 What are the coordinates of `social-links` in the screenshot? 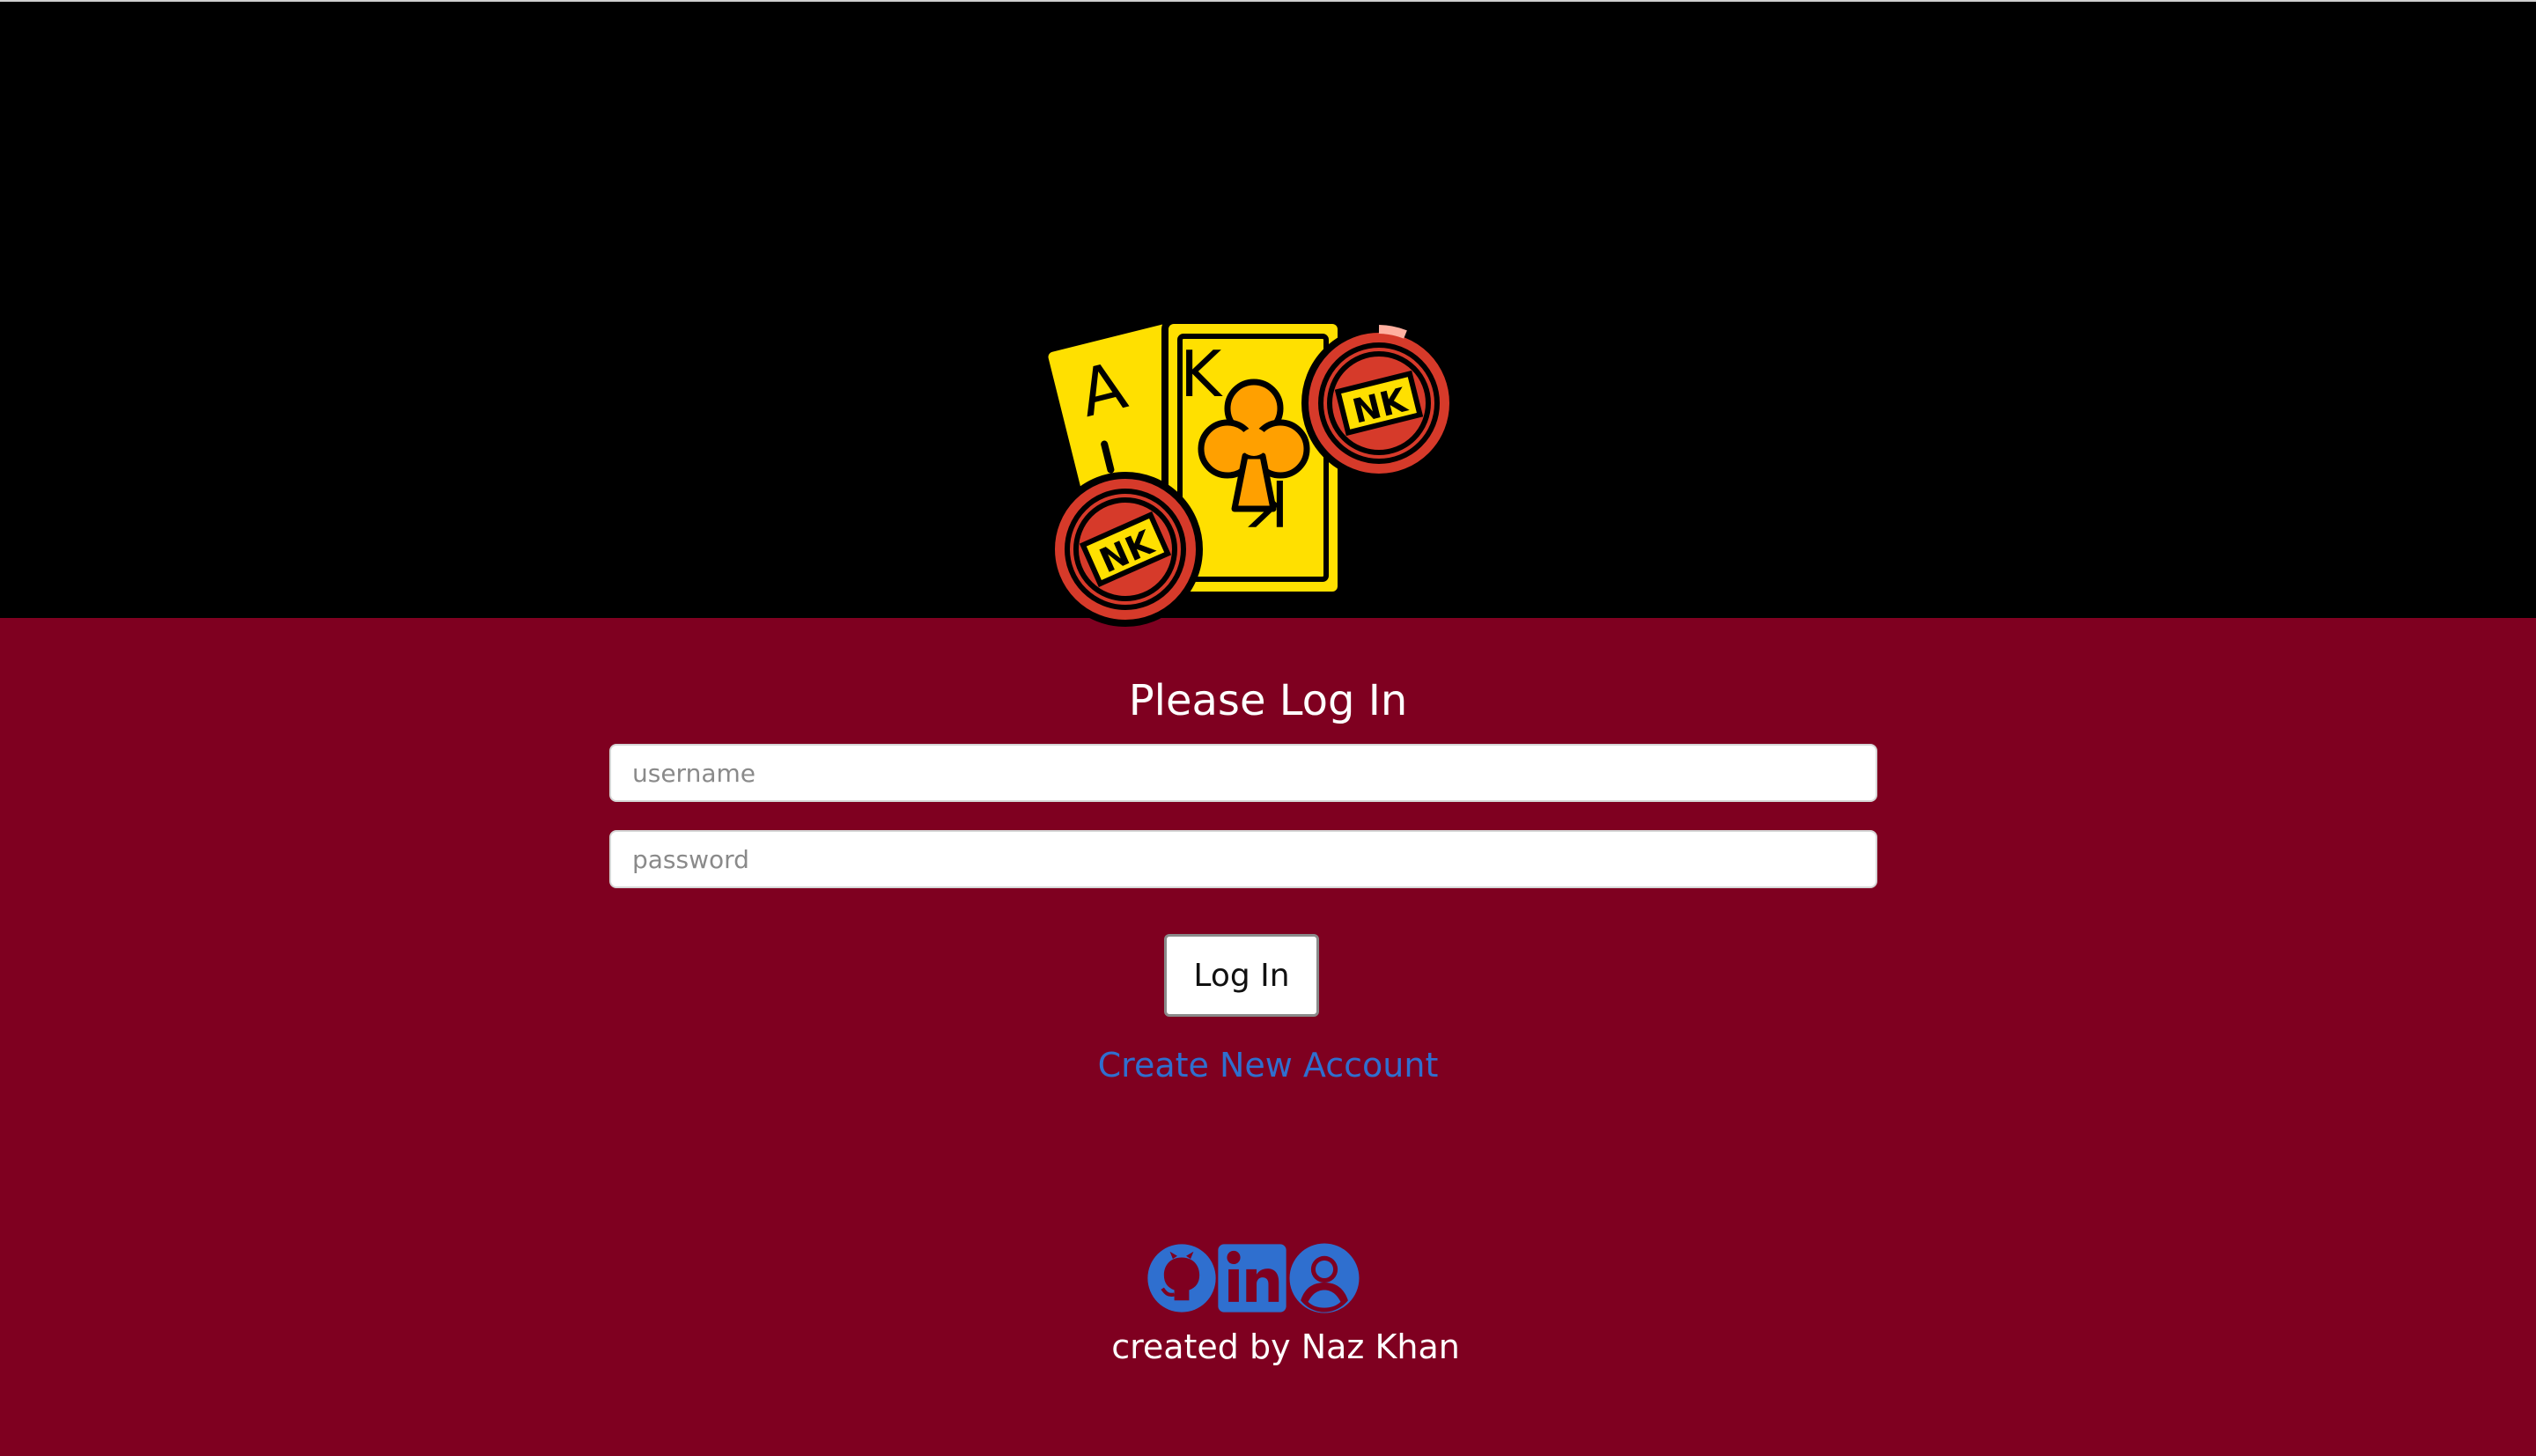 It's located at (1277, 1279).